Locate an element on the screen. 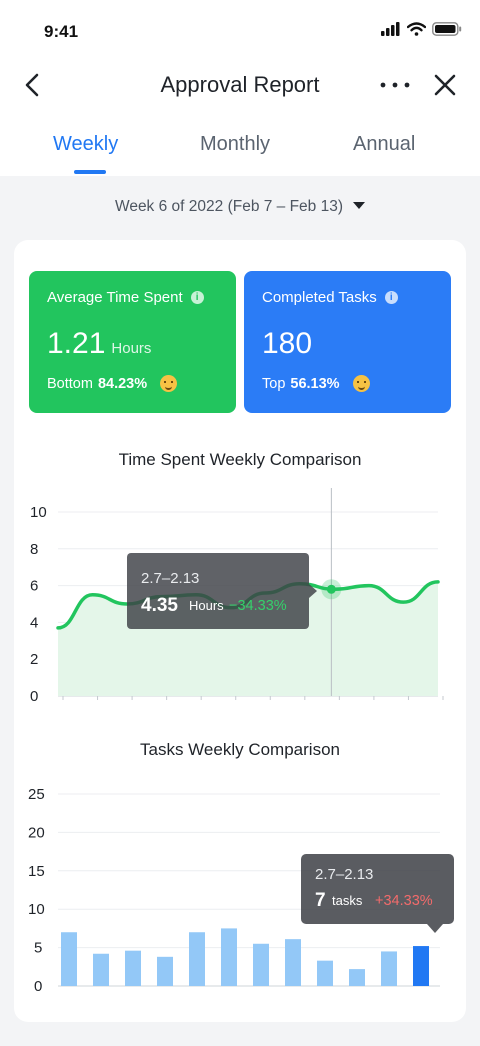 The height and width of the screenshot is (1046, 480). highlight-point is located at coordinates (331, 589).